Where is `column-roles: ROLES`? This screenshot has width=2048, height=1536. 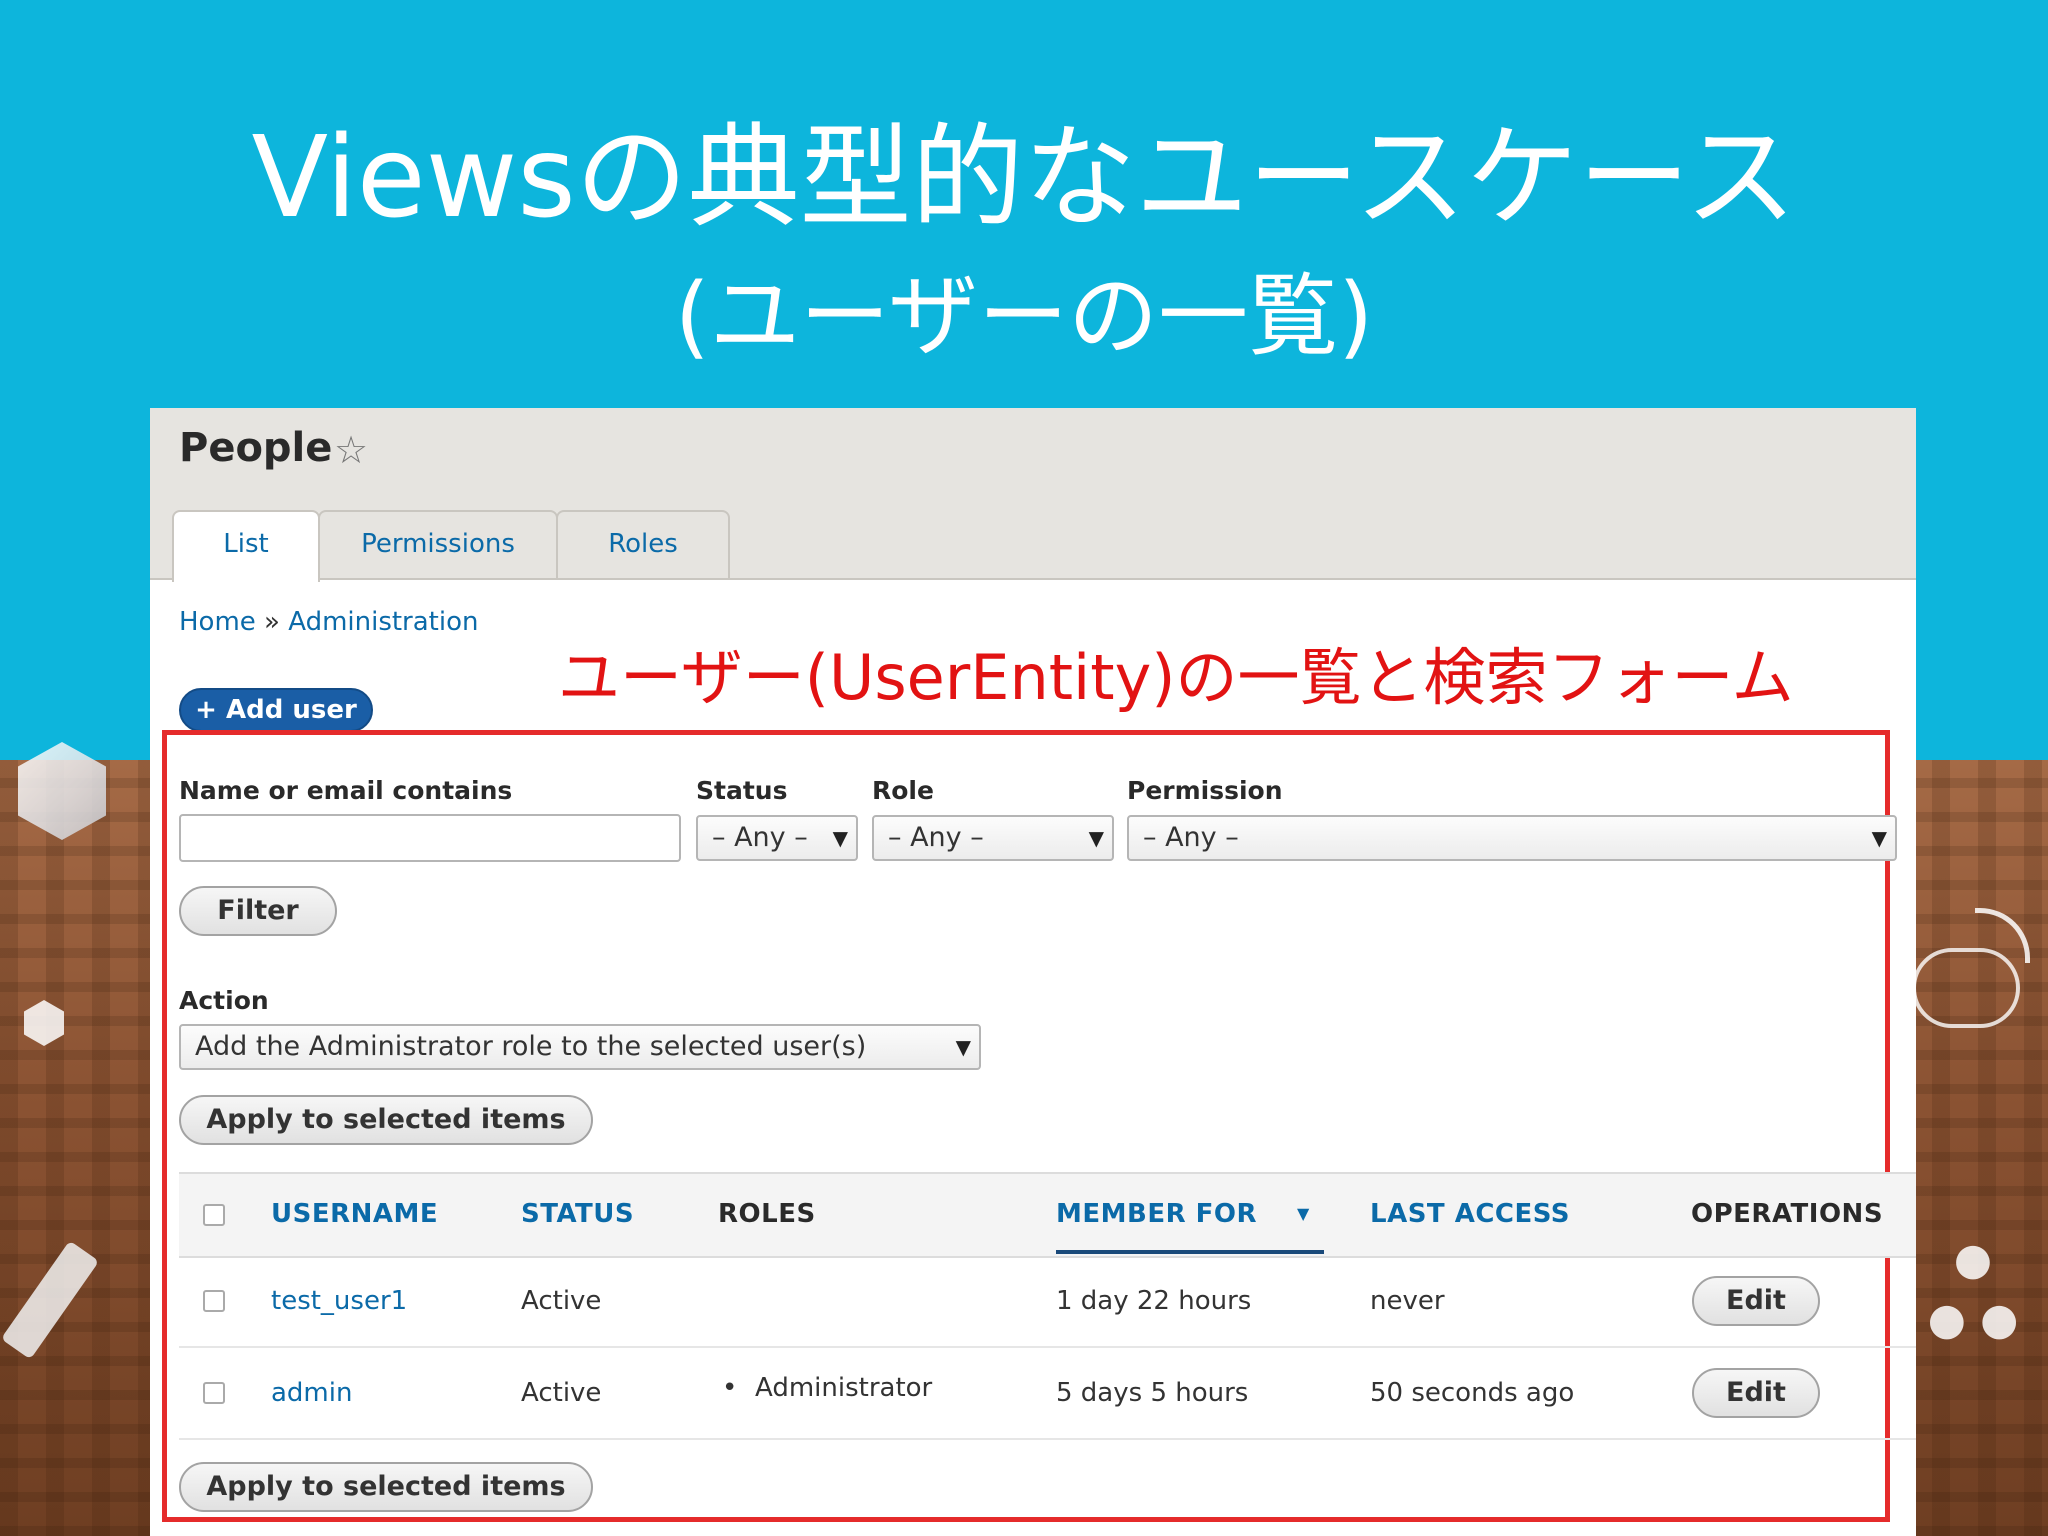 column-roles: ROLES is located at coordinates (767, 1214).